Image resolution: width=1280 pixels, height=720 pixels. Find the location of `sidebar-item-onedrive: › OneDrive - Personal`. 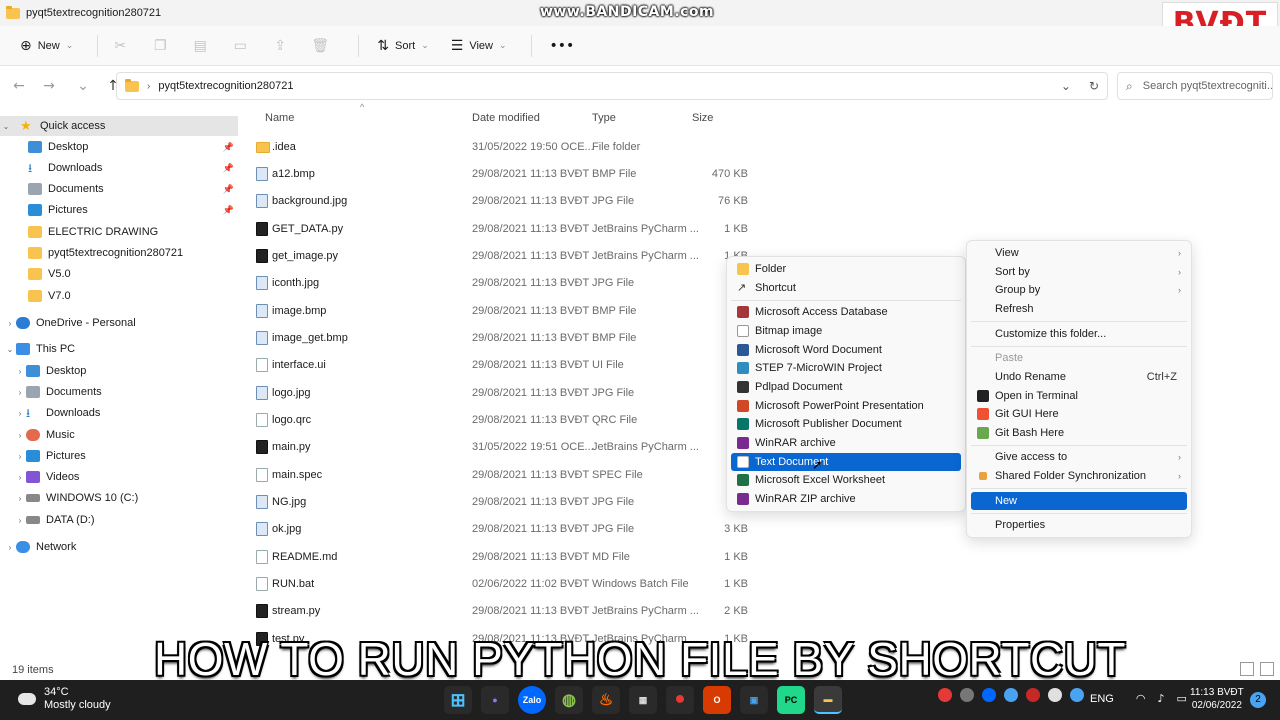

sidebar-item-onedrive: › OneDrive - Personal is located at coordinates (119, 323).